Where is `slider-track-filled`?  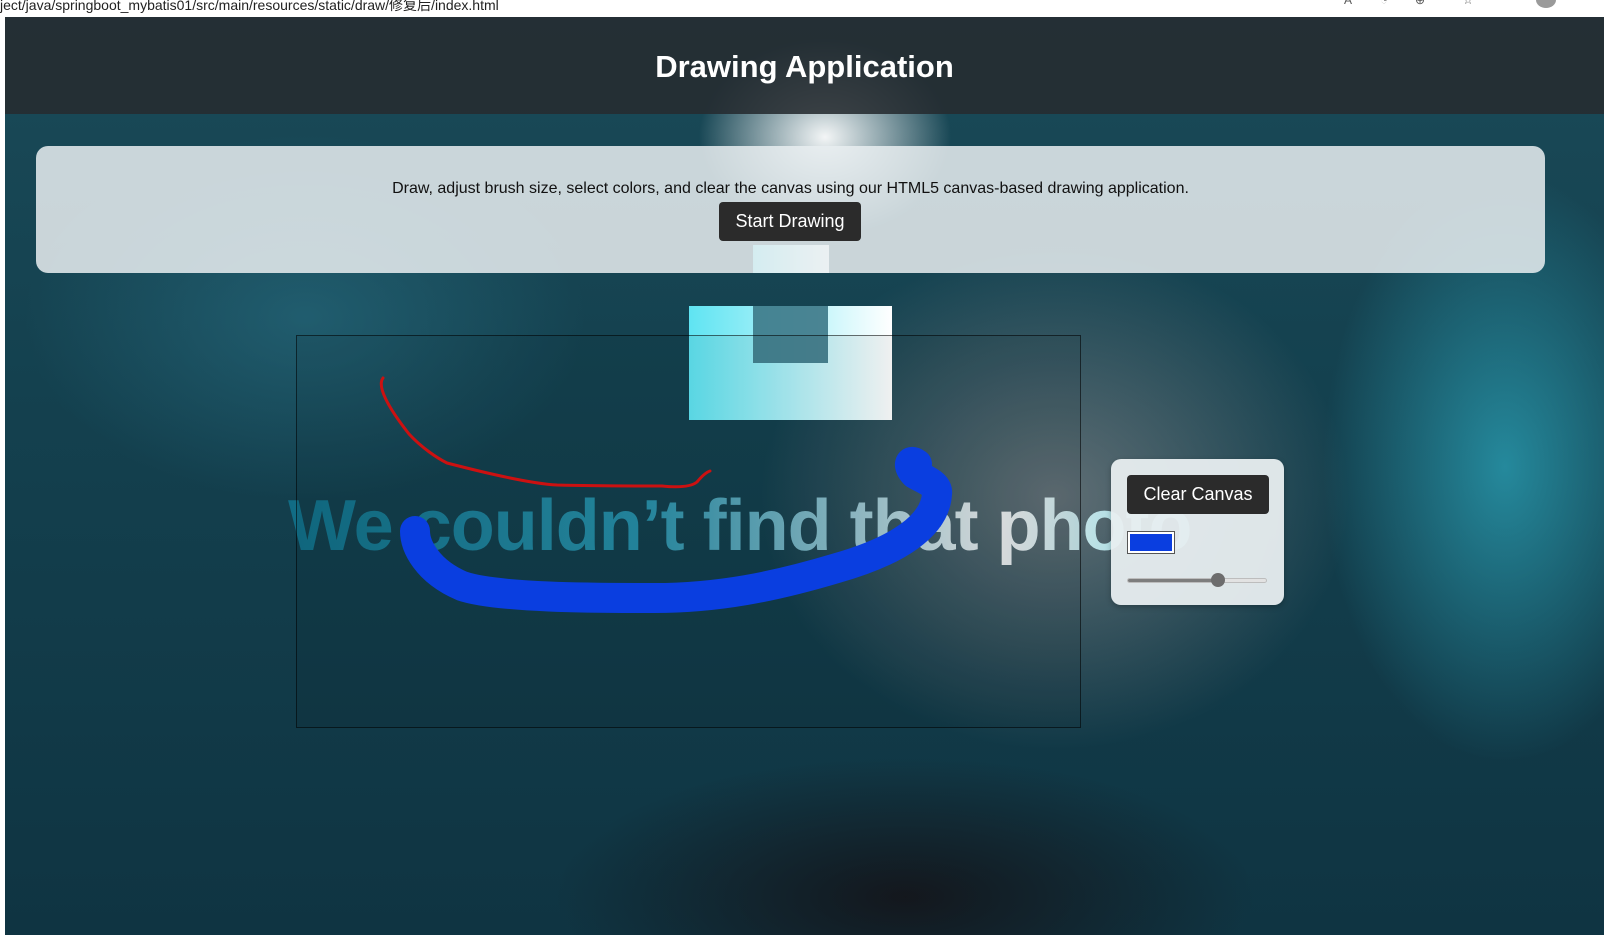 slider-track-filled is located at coordinates (1173, 580).